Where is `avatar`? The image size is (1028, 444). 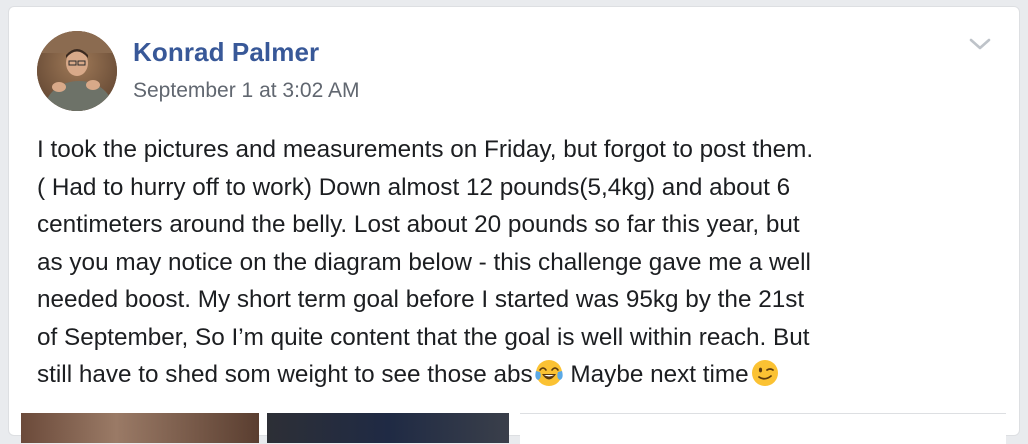 avatar is located at coordinates (77, 71).